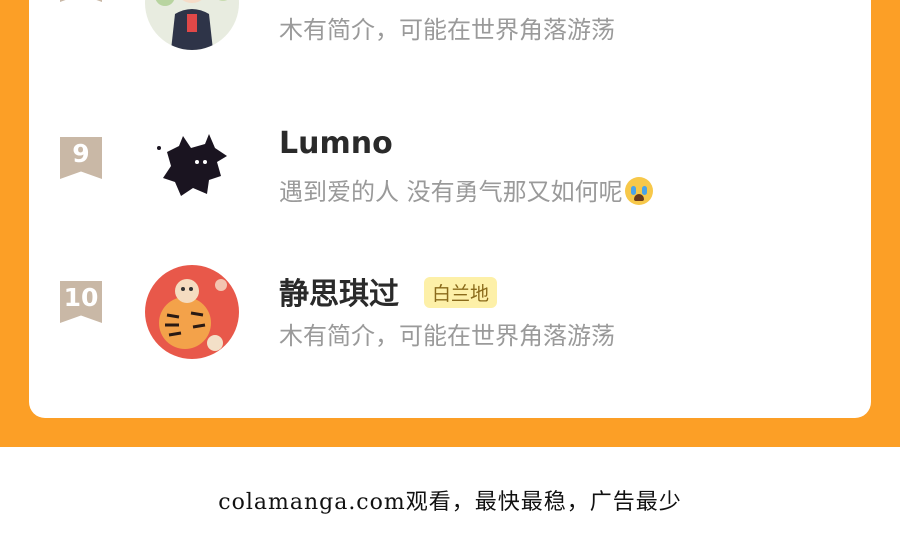 This screenshot has height=545, width=900. I want to click on black-creature-avatar-icon, so click(192, 169).